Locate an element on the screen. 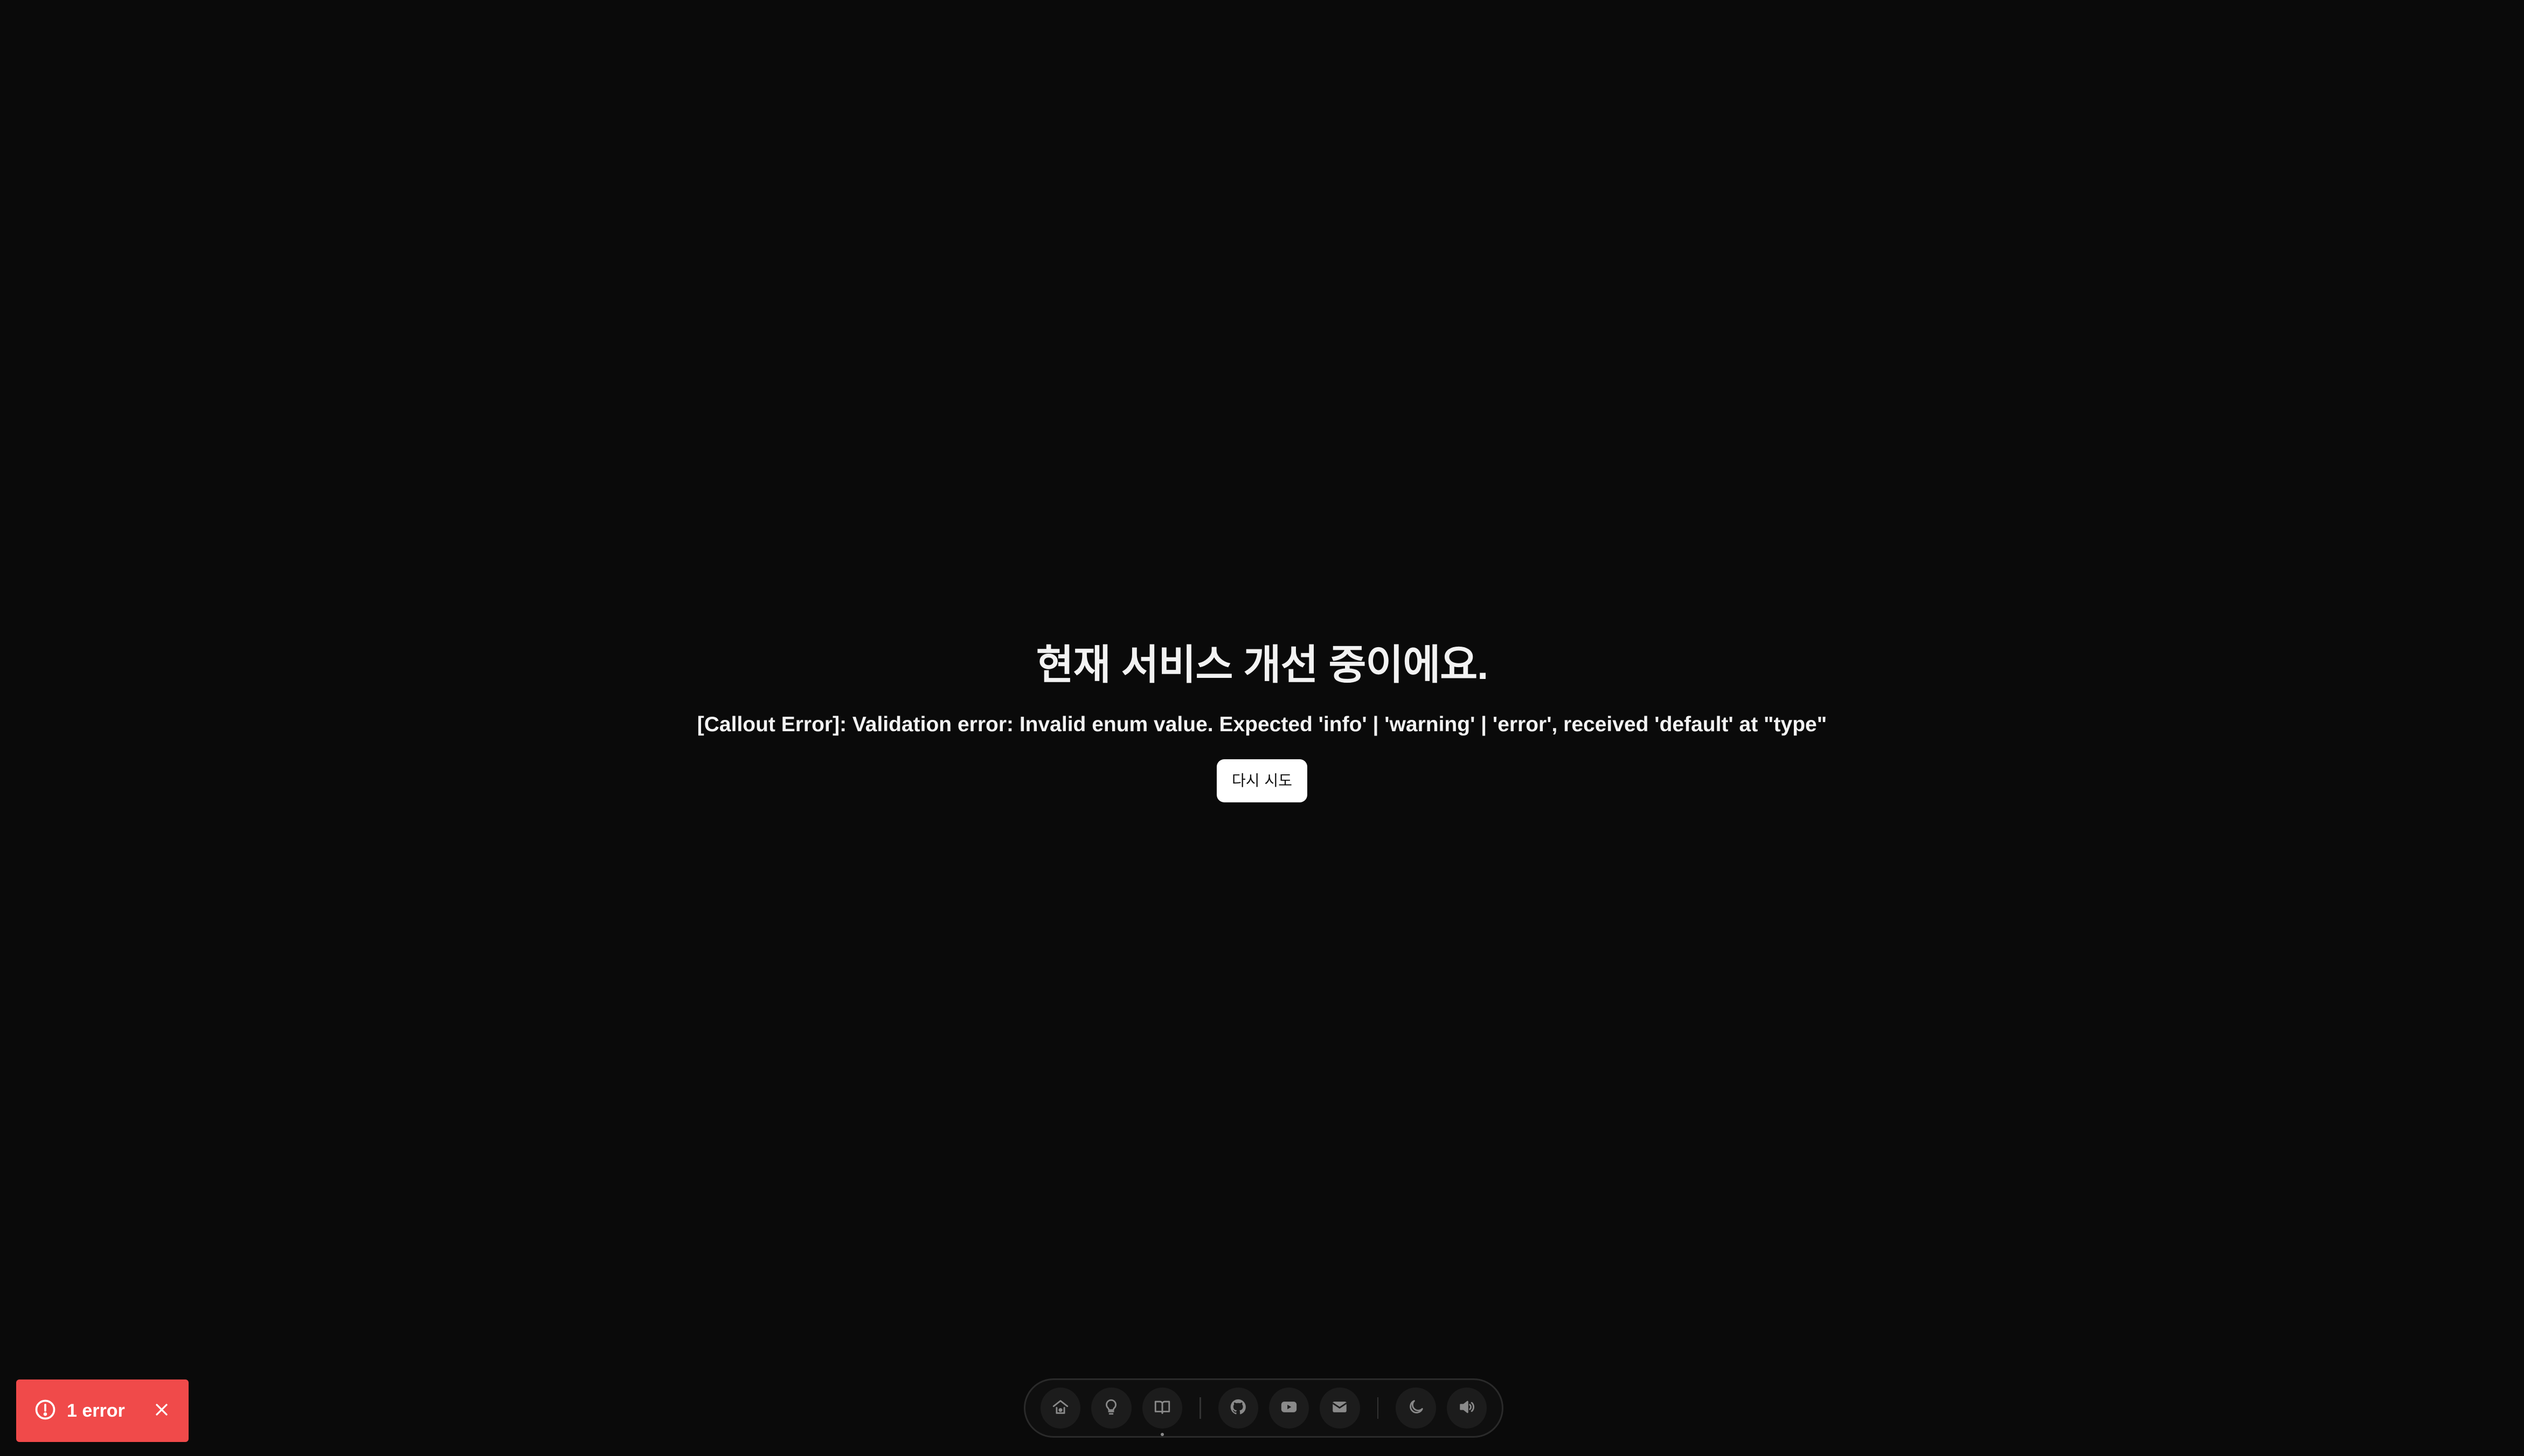  github-button is located at coordinates (1238, 1408).